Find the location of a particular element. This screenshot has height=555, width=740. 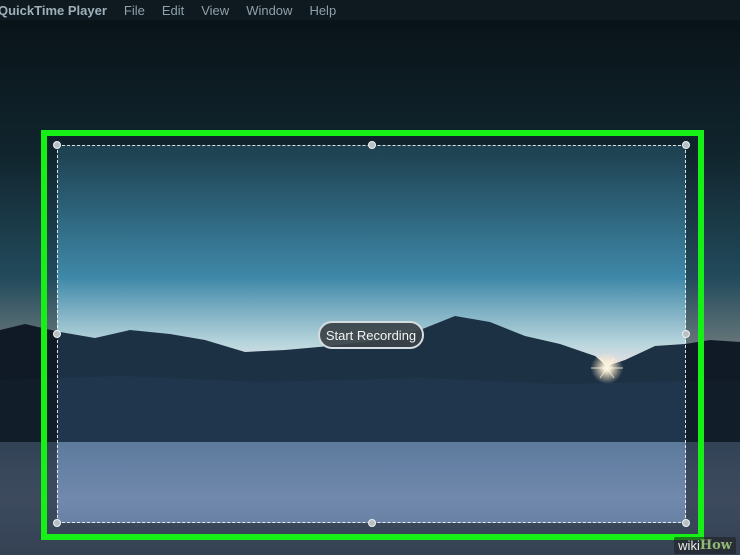

start-recording-button: Start Recording is located at coordinates (371, 335).